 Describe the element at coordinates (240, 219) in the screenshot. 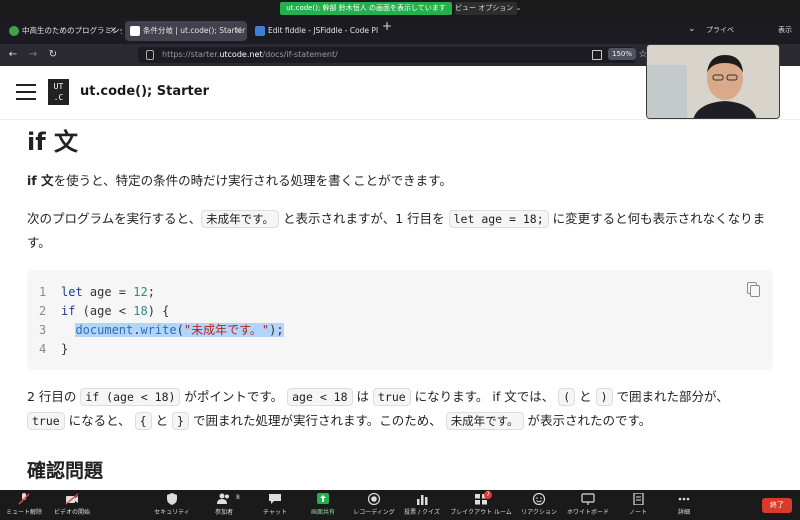

I see `inline-code: 未成年です。` at that location.